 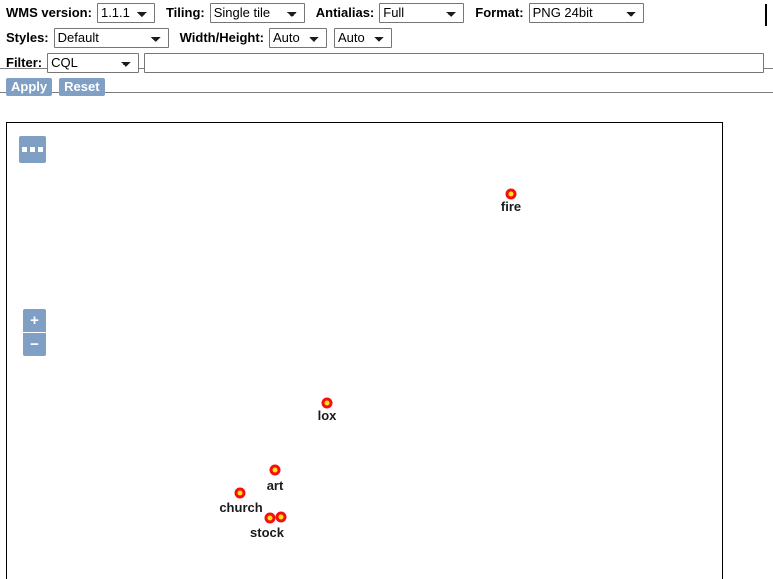 I want to click on filter-label: Filter:, so click(x=24, y=62).